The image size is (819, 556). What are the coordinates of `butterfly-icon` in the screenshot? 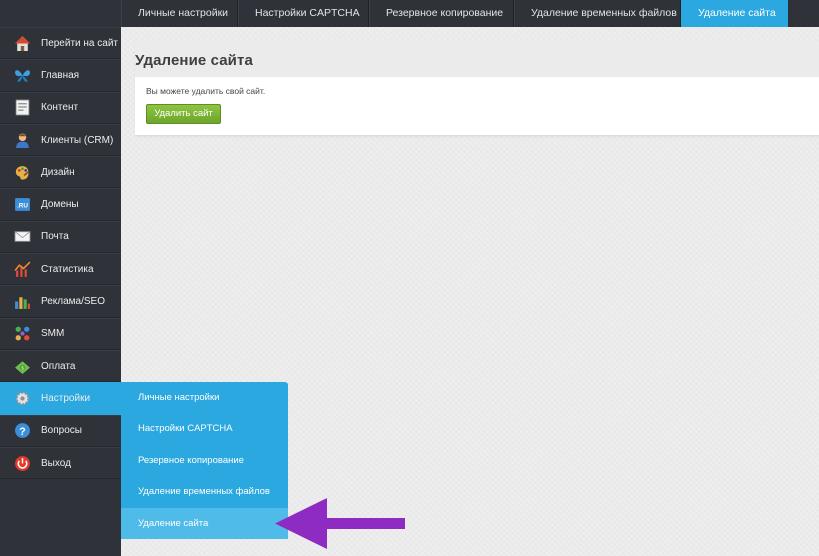 It's located at (22, 75).